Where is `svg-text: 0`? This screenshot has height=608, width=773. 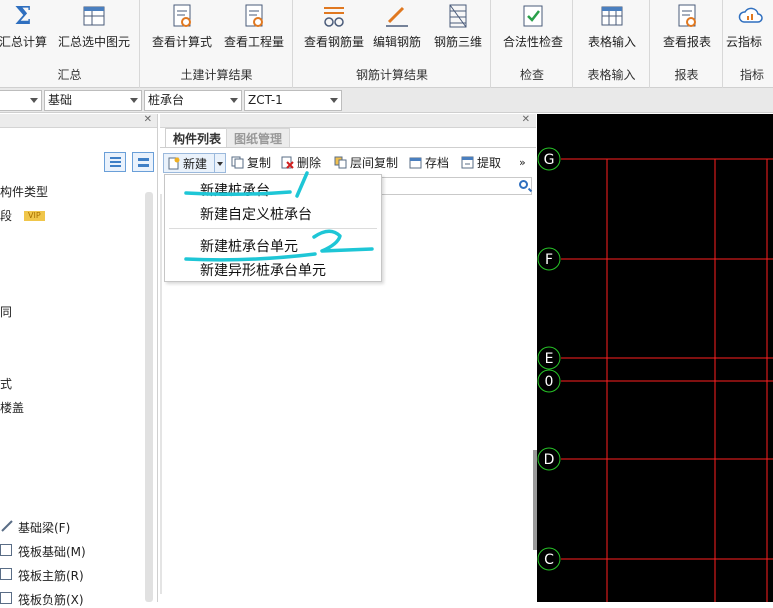
svg-text: 0 is located at coordinates (549, 382).